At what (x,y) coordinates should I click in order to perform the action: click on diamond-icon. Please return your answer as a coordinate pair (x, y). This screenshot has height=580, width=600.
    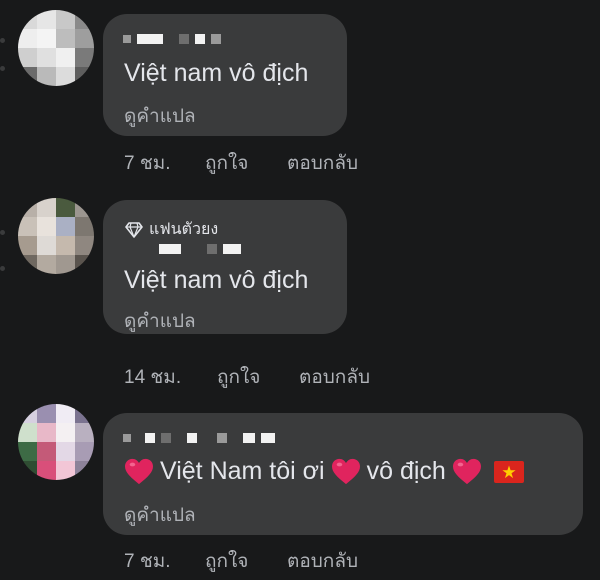
    Looking at the image, I should click on (134, 229).